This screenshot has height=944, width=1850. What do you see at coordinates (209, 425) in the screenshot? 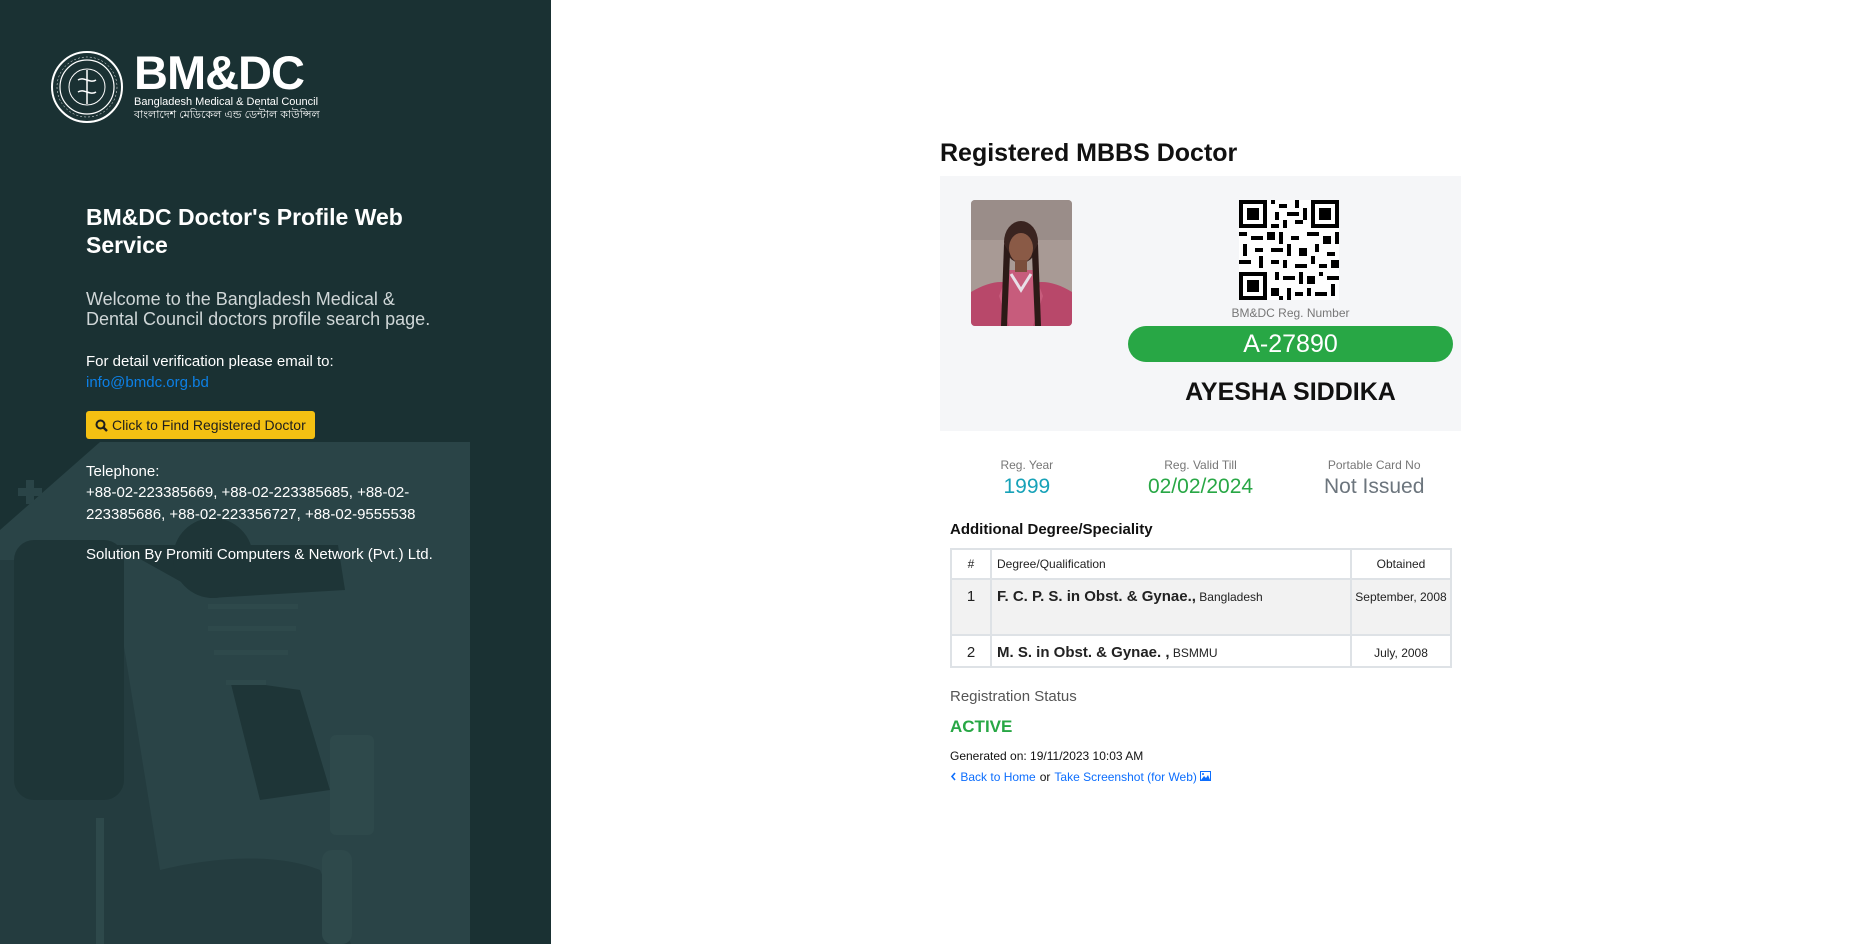
I see `find-doctor-label: Click to Find Registered Doctor` at bounding box center [209, 425].